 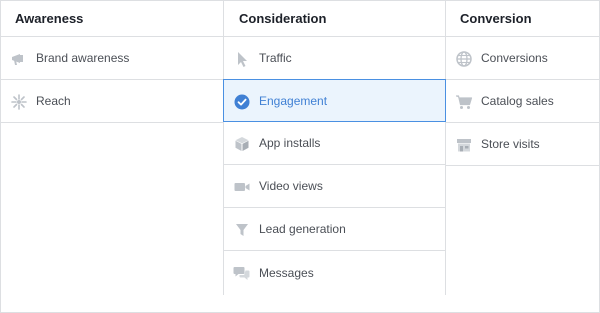 I want to click on option-lead-generation: Lead generation, so click(x=334, y=229).